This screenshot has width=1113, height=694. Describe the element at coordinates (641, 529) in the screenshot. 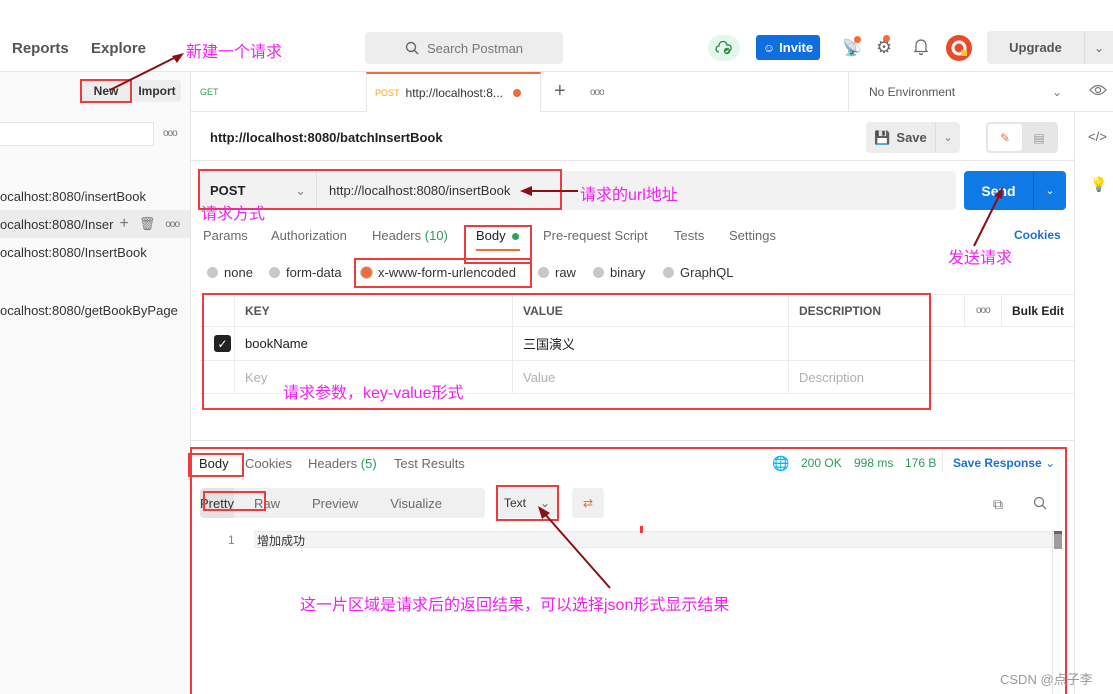

I see `annotation-mark` at that location.